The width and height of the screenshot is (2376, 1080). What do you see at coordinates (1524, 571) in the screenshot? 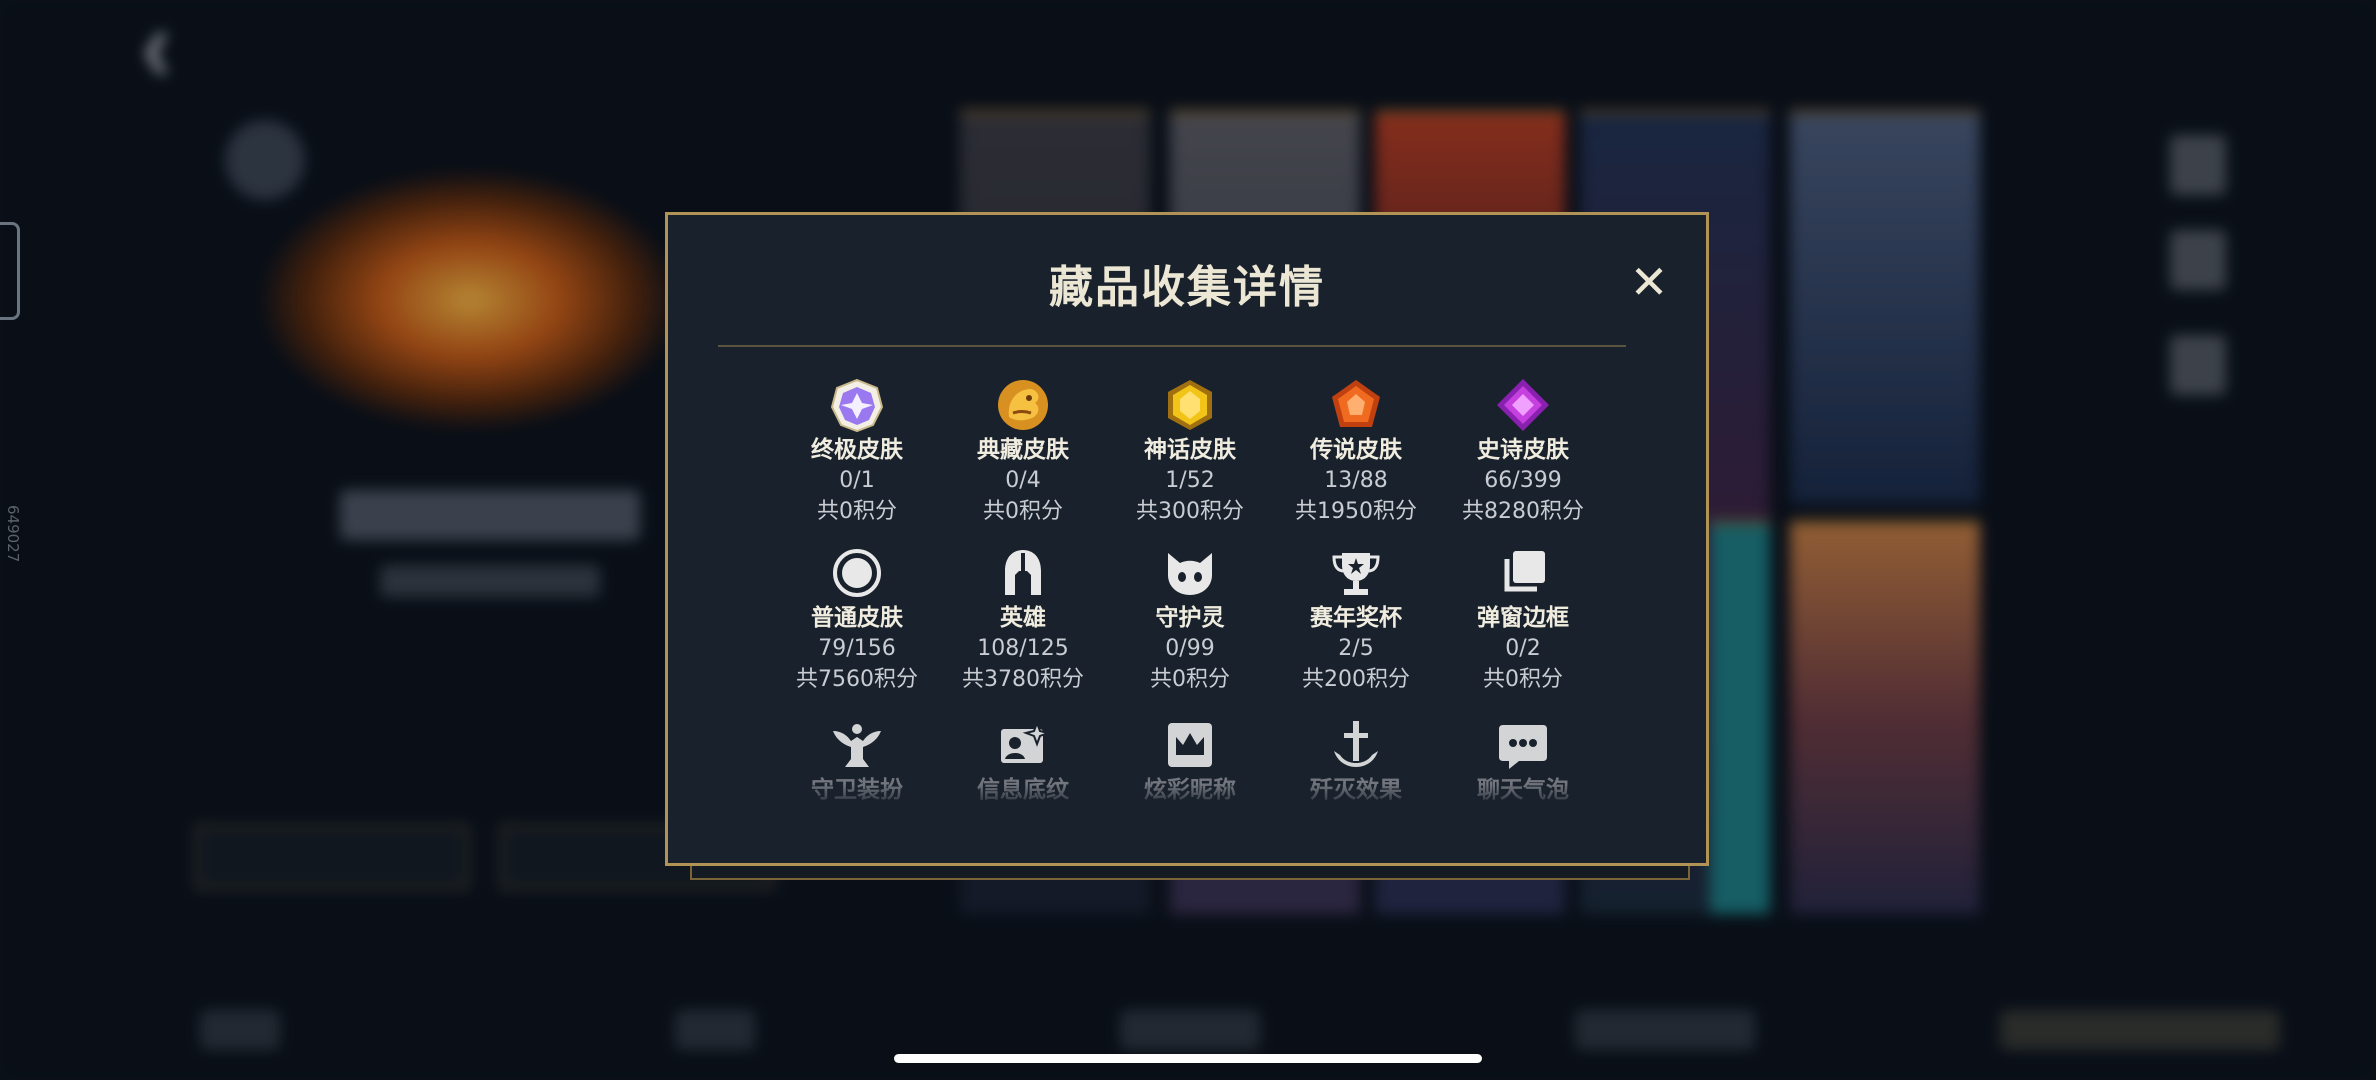
I see `frame-icon` at bounding box center [1524, 571].